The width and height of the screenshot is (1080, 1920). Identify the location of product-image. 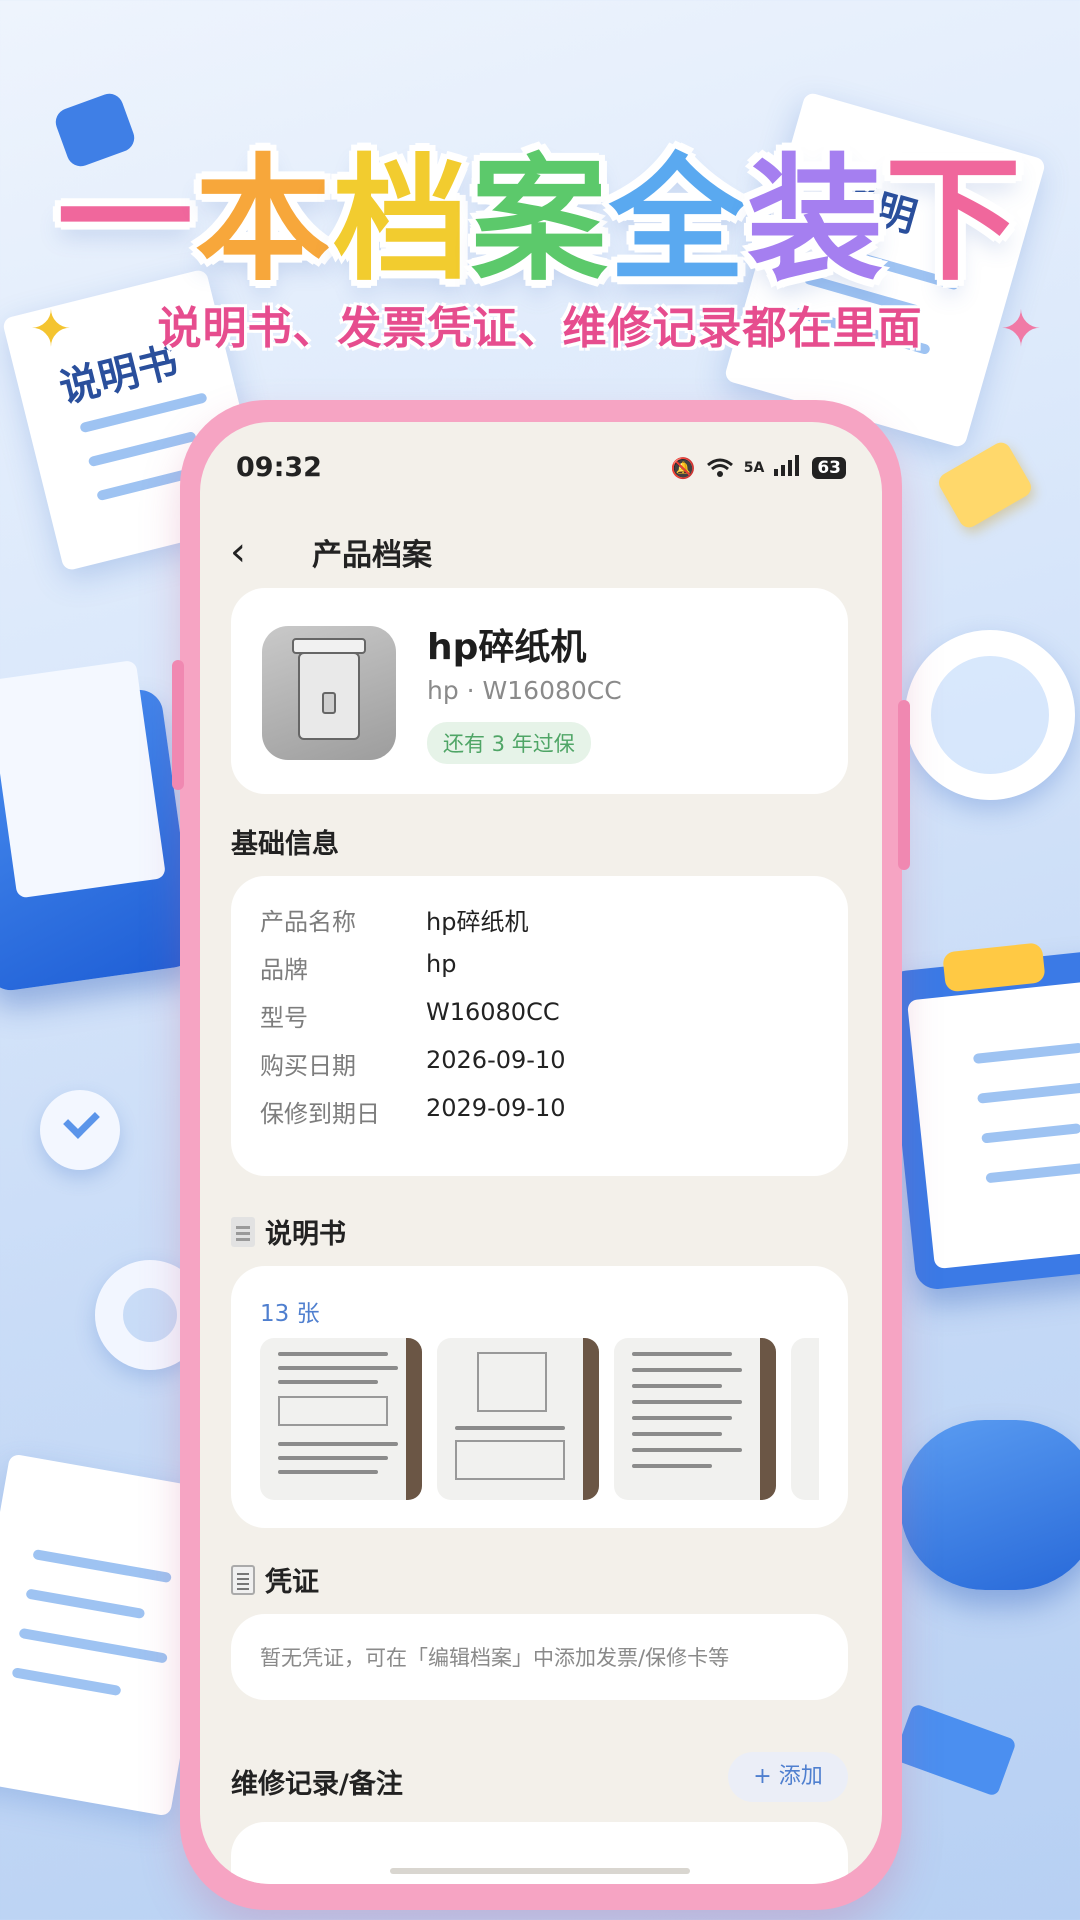
(329, 693).